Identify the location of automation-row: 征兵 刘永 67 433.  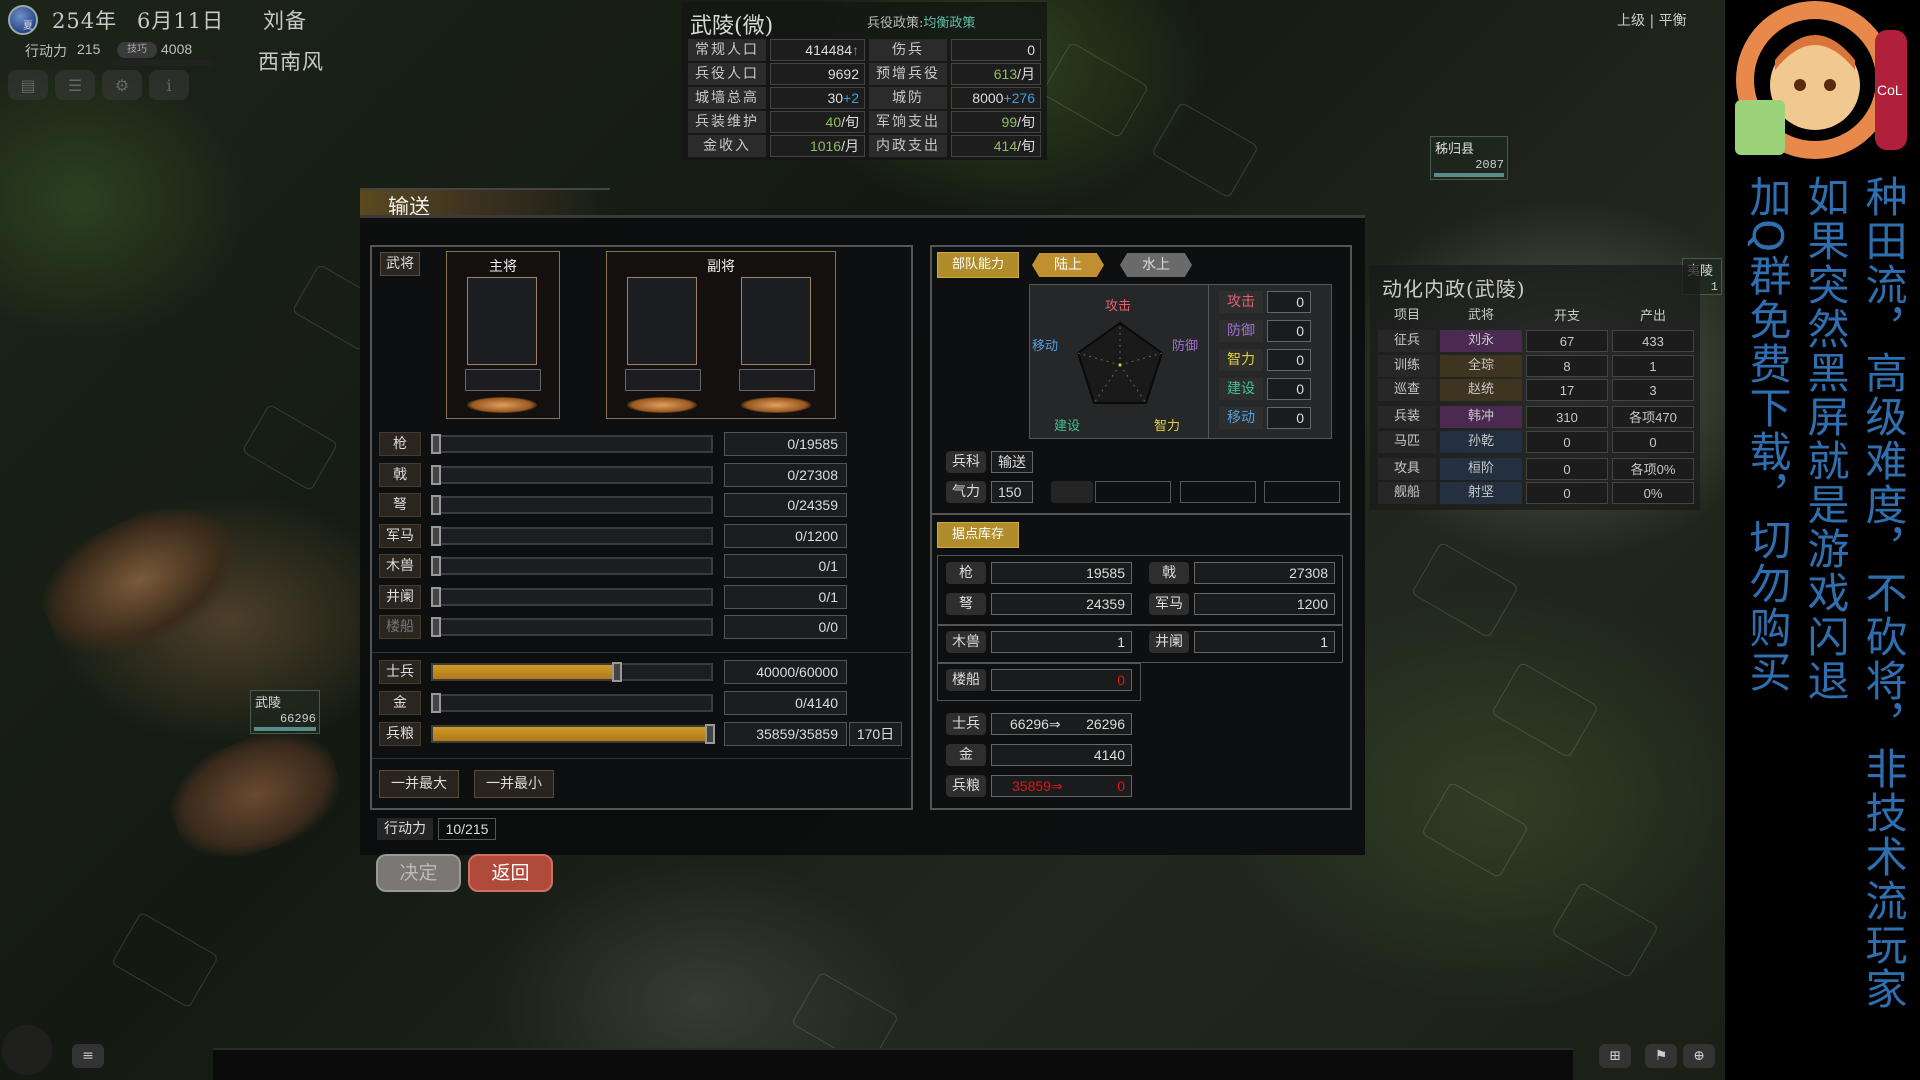
(1539, 341).